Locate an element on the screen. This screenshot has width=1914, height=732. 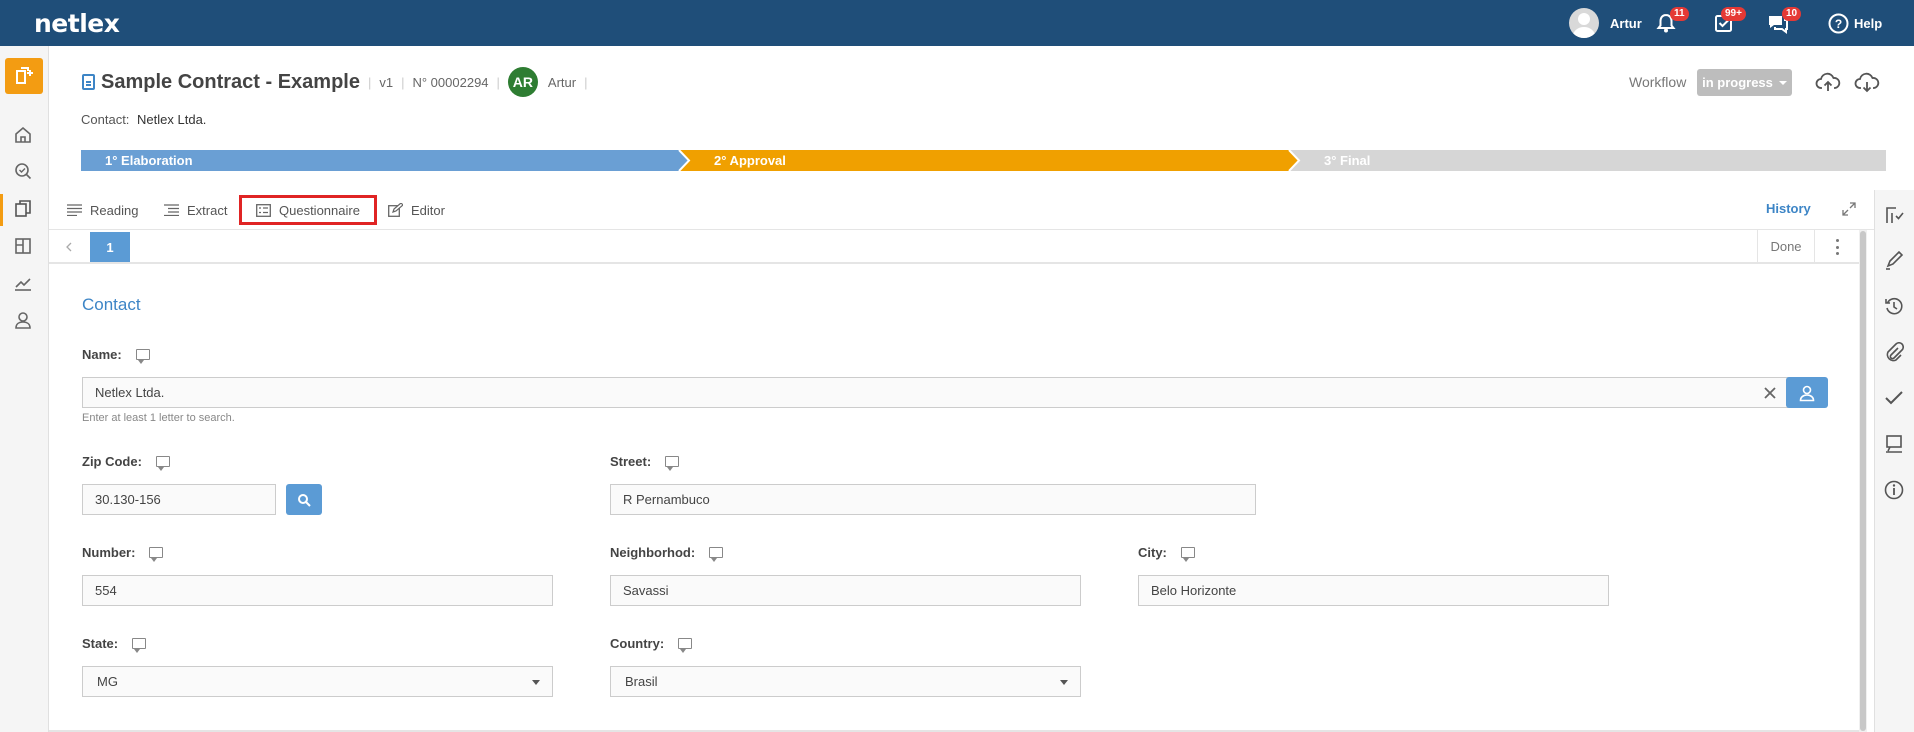
tab-extract: Extract is located at coordinates (195, 210).